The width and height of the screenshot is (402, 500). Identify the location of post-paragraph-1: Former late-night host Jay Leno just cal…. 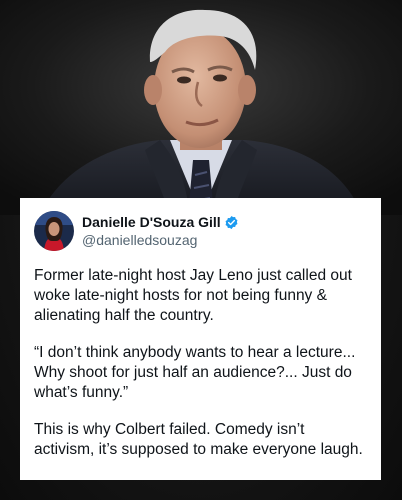
(193, 295).